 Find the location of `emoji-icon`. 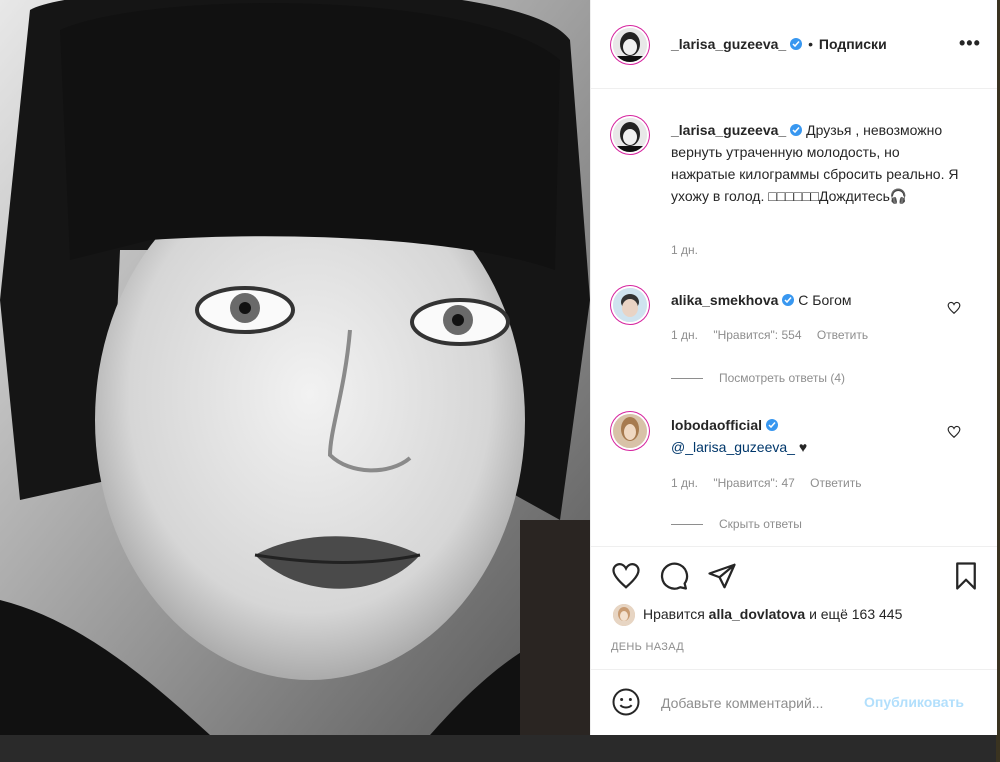

emoji-icon is located at coordinates (626, 702).